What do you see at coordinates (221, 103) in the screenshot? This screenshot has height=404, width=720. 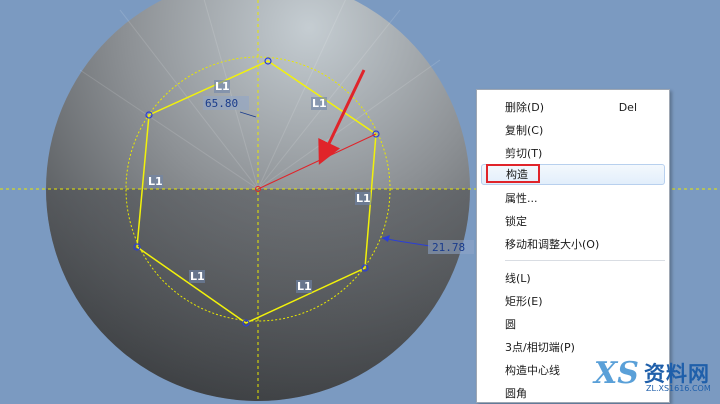 I see `dimension-diameter-value: 65.80` at bounding box center [221, 103].